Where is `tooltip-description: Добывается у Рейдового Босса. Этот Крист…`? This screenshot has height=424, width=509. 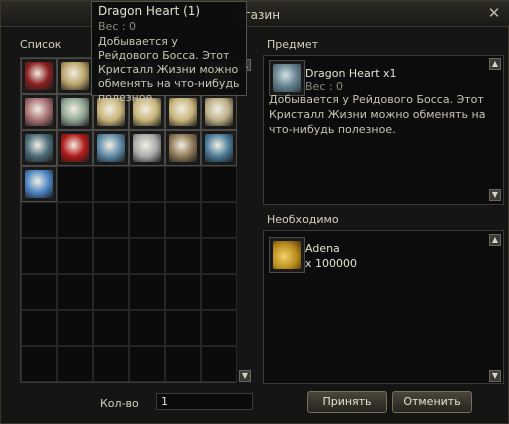
tooltip-description: Добывается у Рейдового Босса. Этот Крист… is located at coordinates (169, 69).